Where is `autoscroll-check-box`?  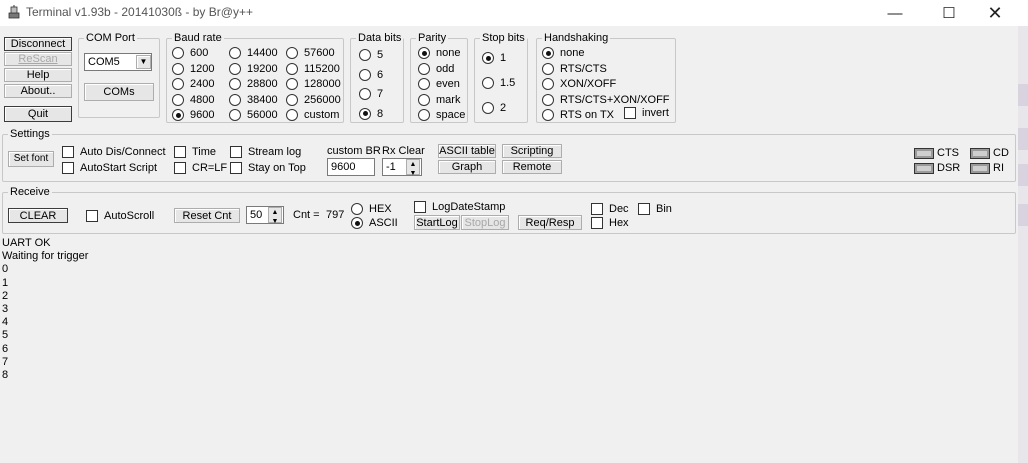
autoscroll-check-box is located at coordinates (92, 216).